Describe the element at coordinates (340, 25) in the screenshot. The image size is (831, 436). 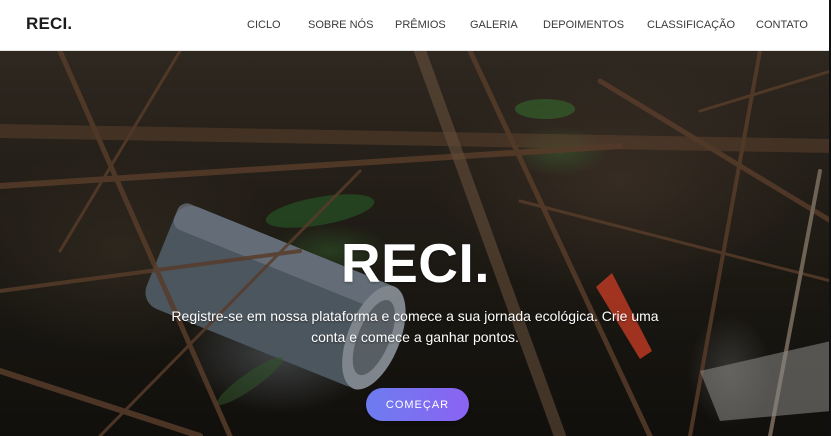
I see `nav-link-sobre-nos: SOBRE NÓS` at that location.